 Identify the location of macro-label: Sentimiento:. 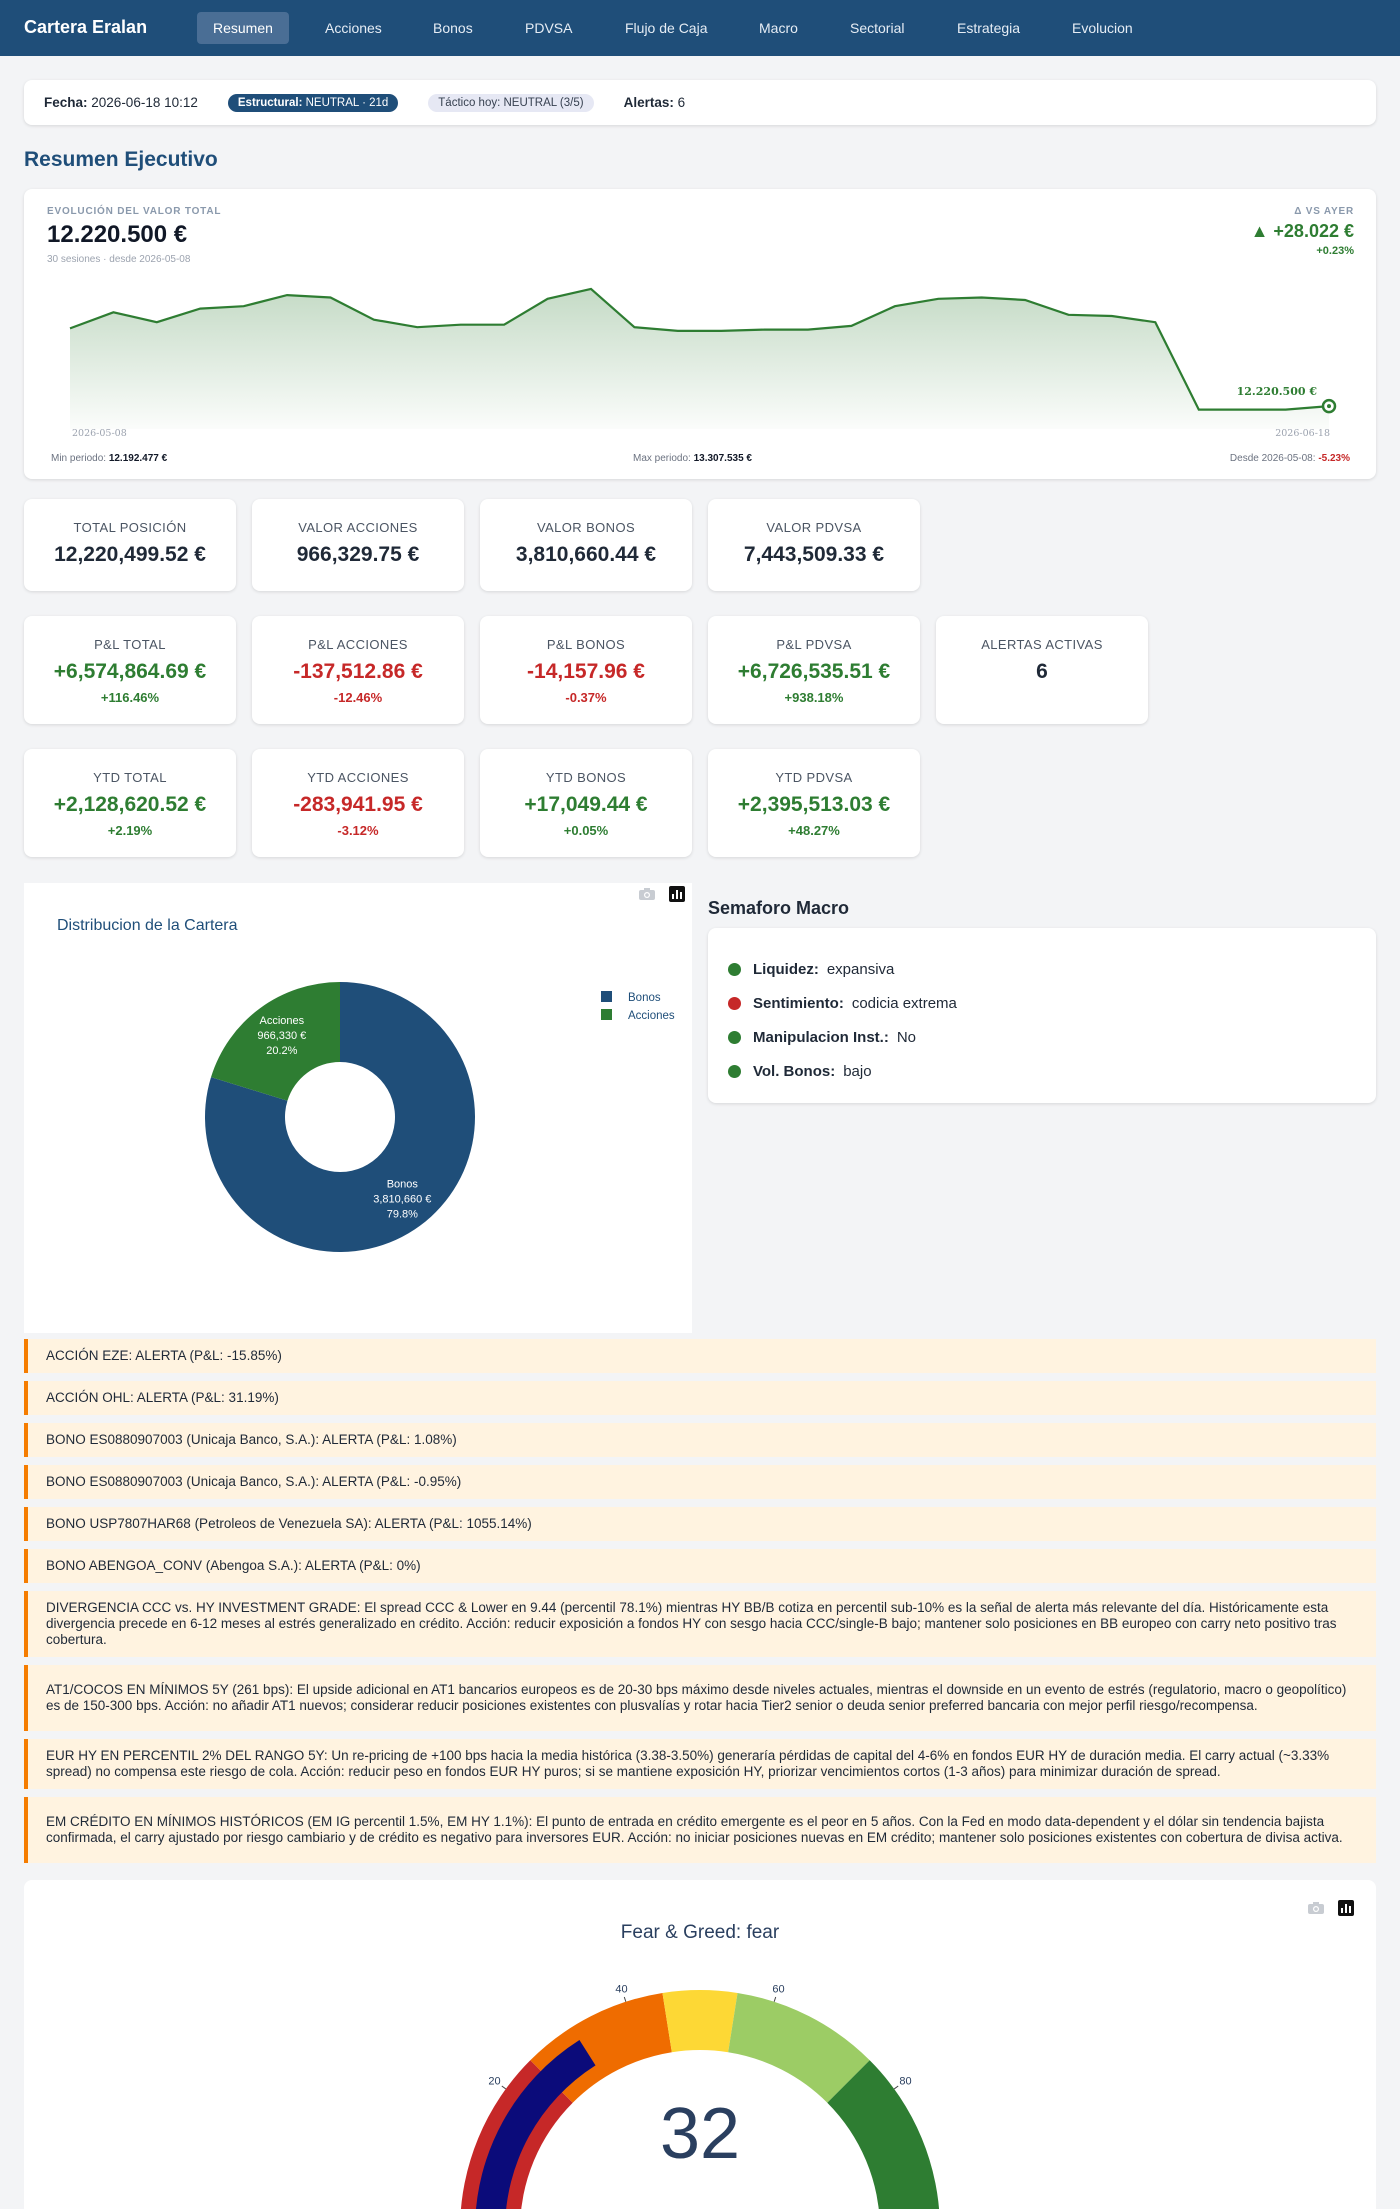
(798, 1003).